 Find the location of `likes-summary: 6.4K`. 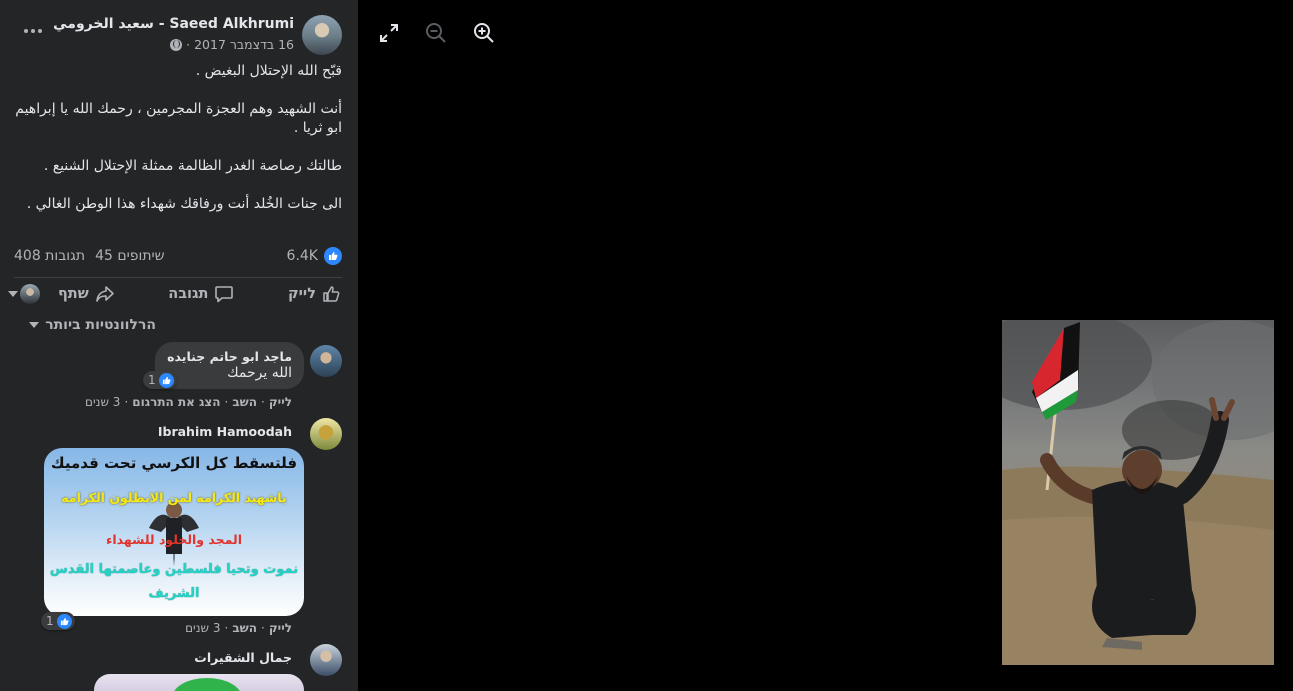

likes-summary: 6.4K is located at coordinates (314, 256).